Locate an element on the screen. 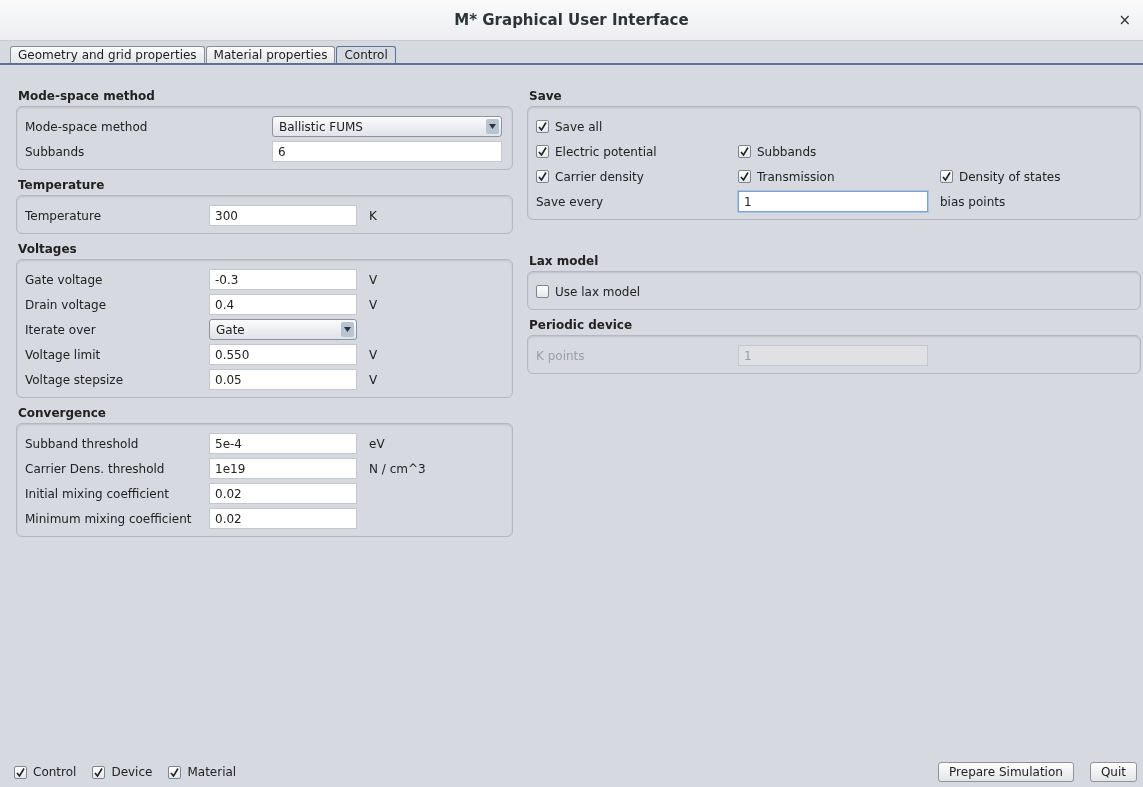  checkbox: Density of states is located at coordinates (1035, 176).